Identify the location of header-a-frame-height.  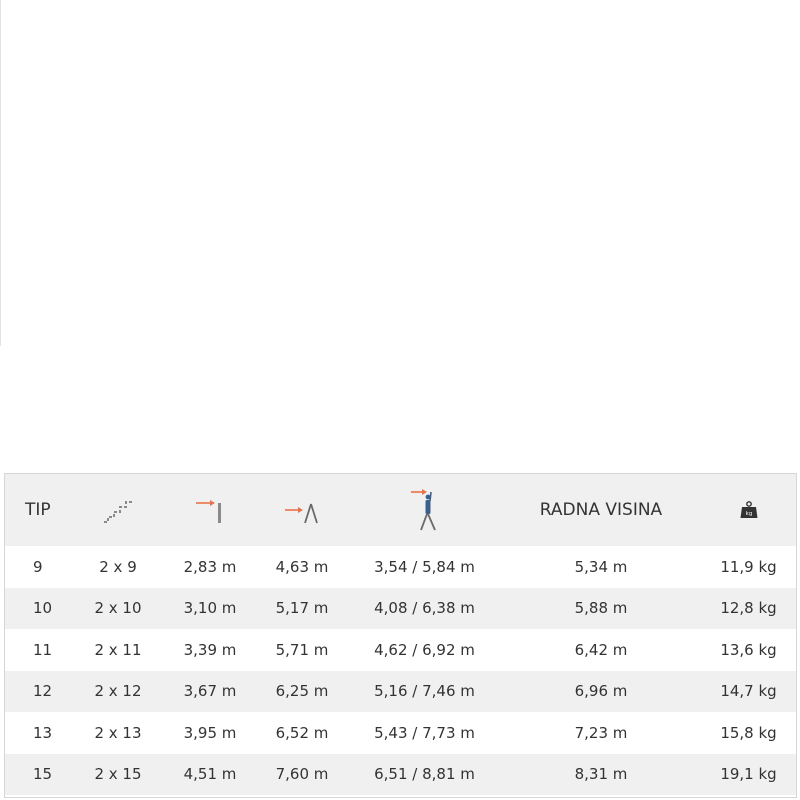
(302, 510).